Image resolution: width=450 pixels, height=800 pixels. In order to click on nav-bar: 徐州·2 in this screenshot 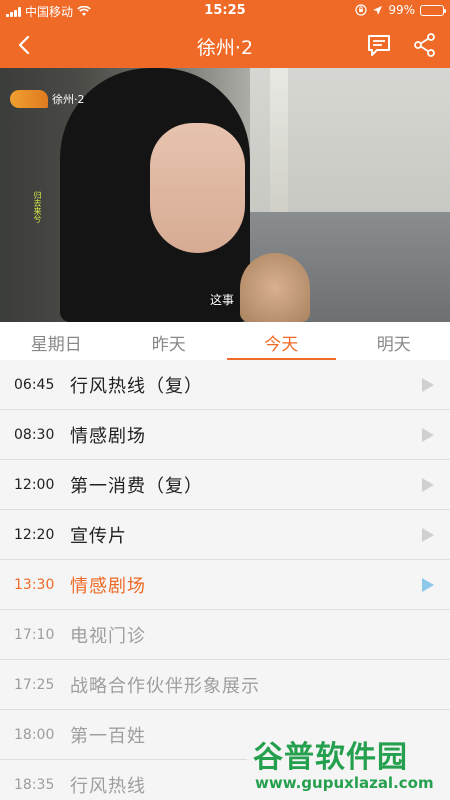, I will do `click(225, 45)`.